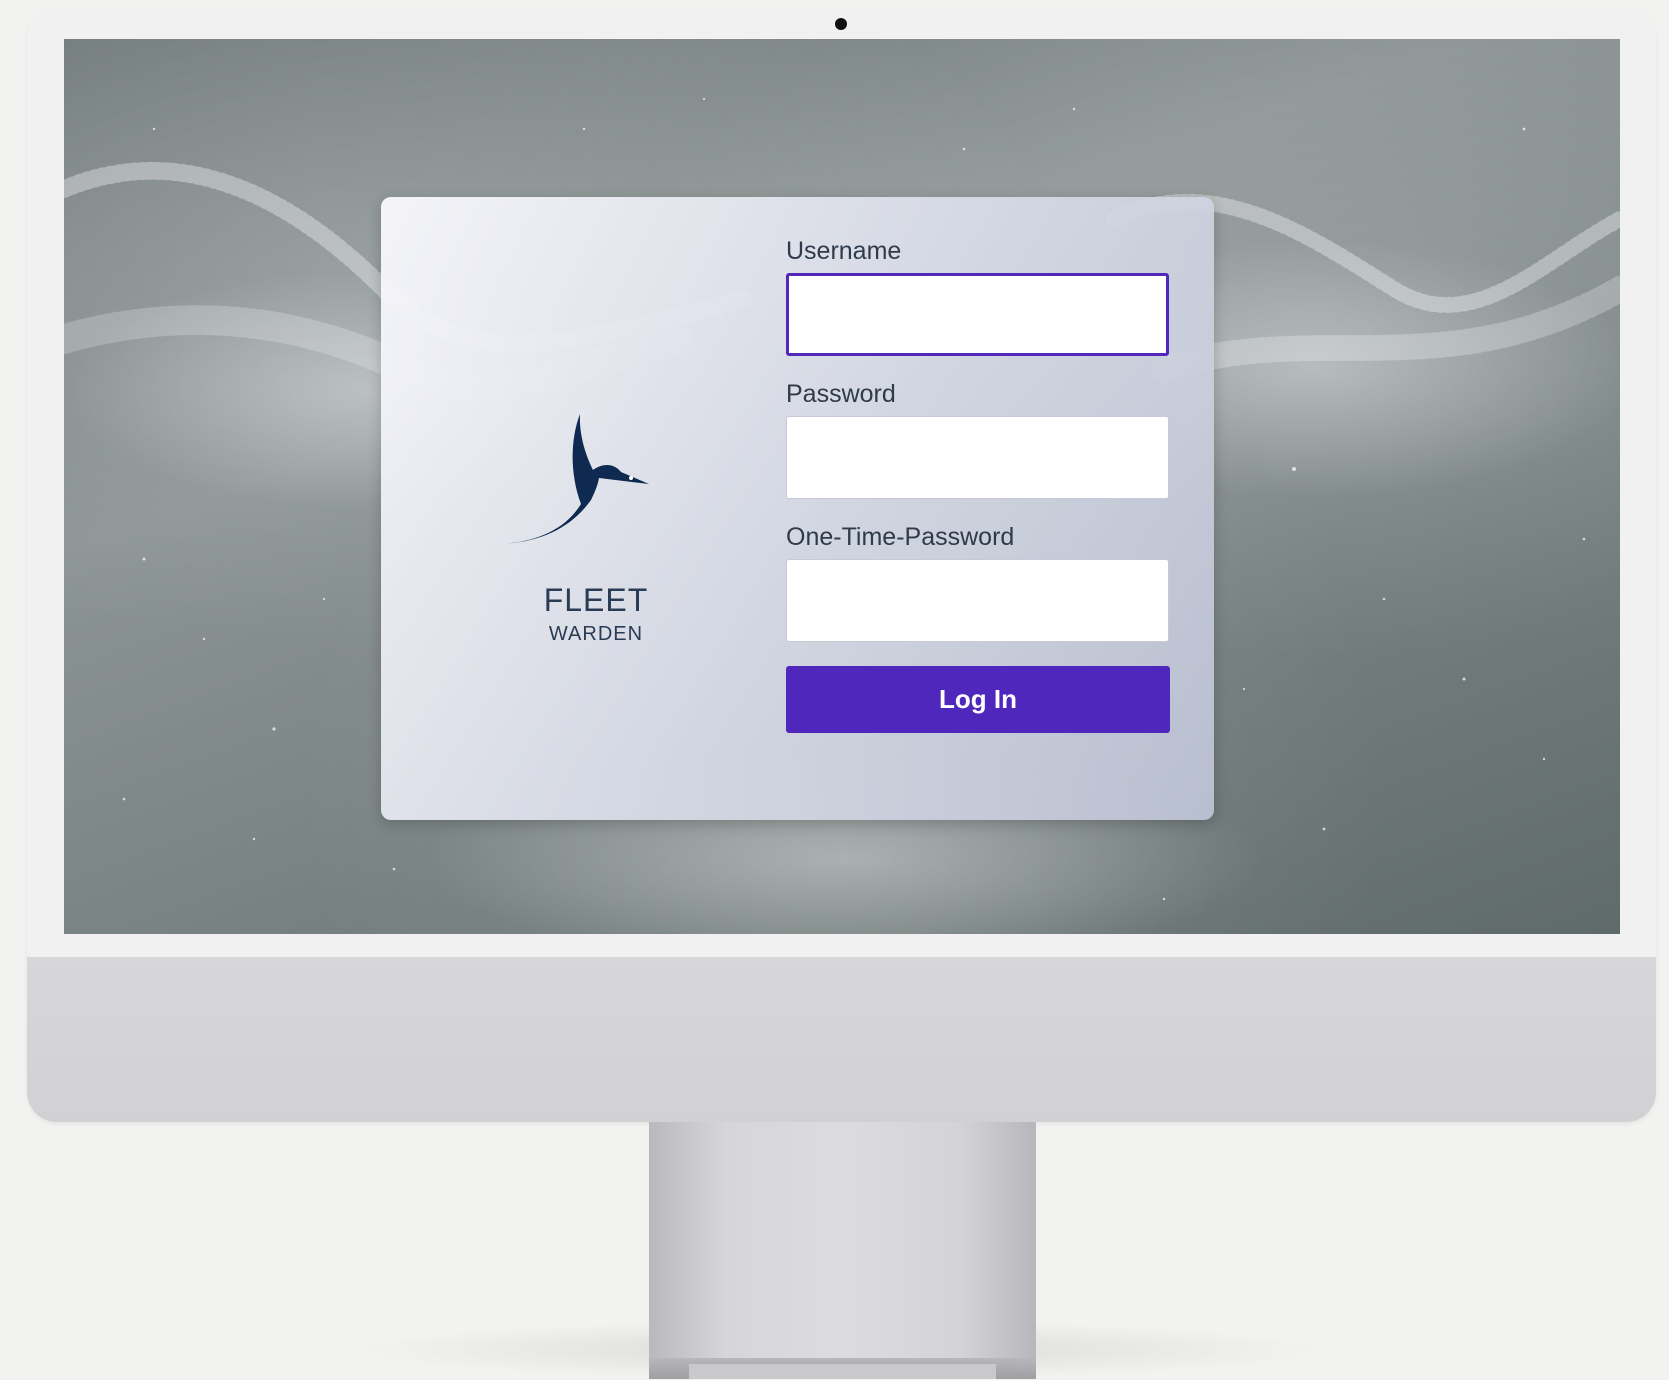  I want to click on otp-input, so click(977, 600).